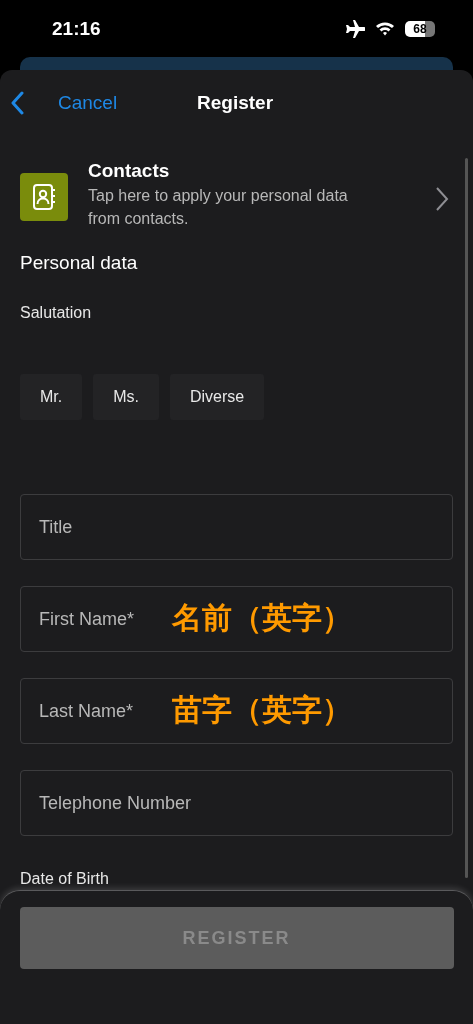 The width and height of the screenshot is (473, 1024). I want to click on input-field: Title, so click(236, 527).